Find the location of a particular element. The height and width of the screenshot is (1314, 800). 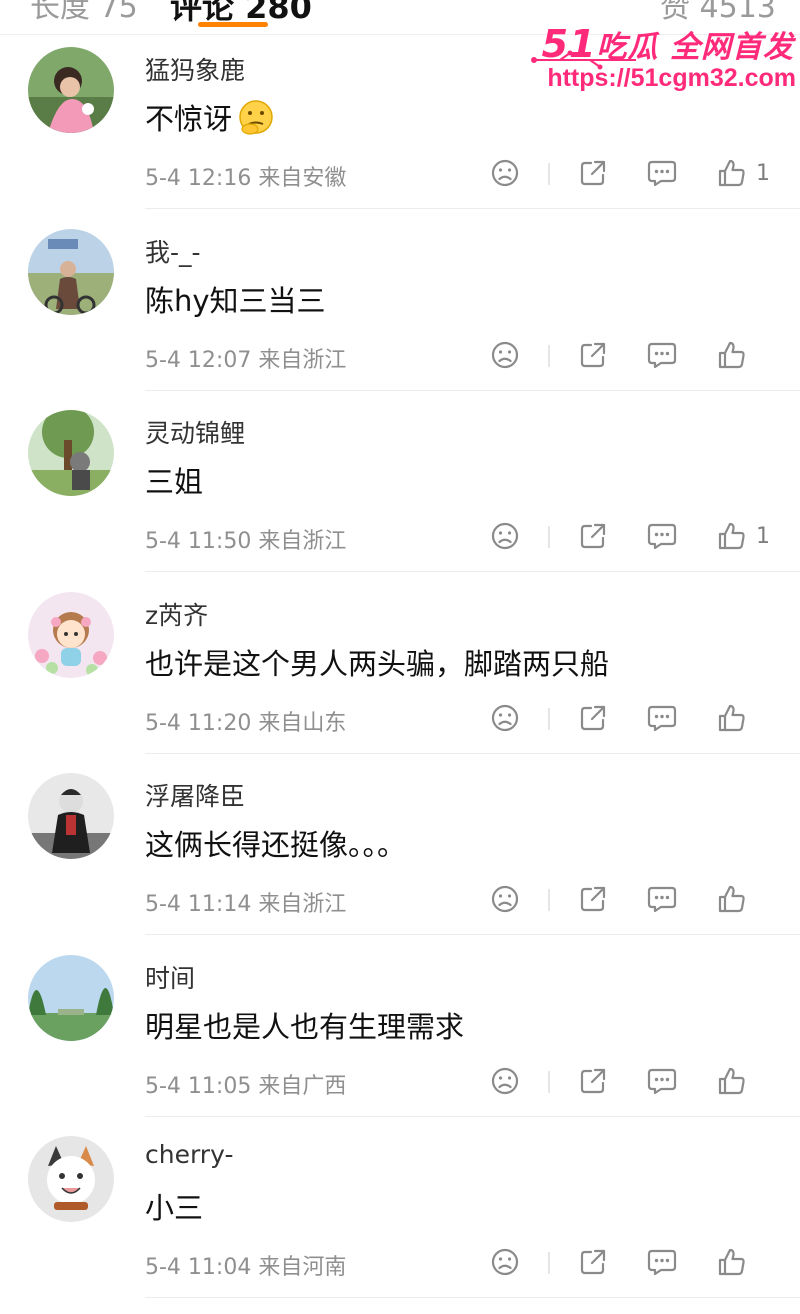

comment-text-content: 陈hy知三当三 is located at coordinates (235, 301).